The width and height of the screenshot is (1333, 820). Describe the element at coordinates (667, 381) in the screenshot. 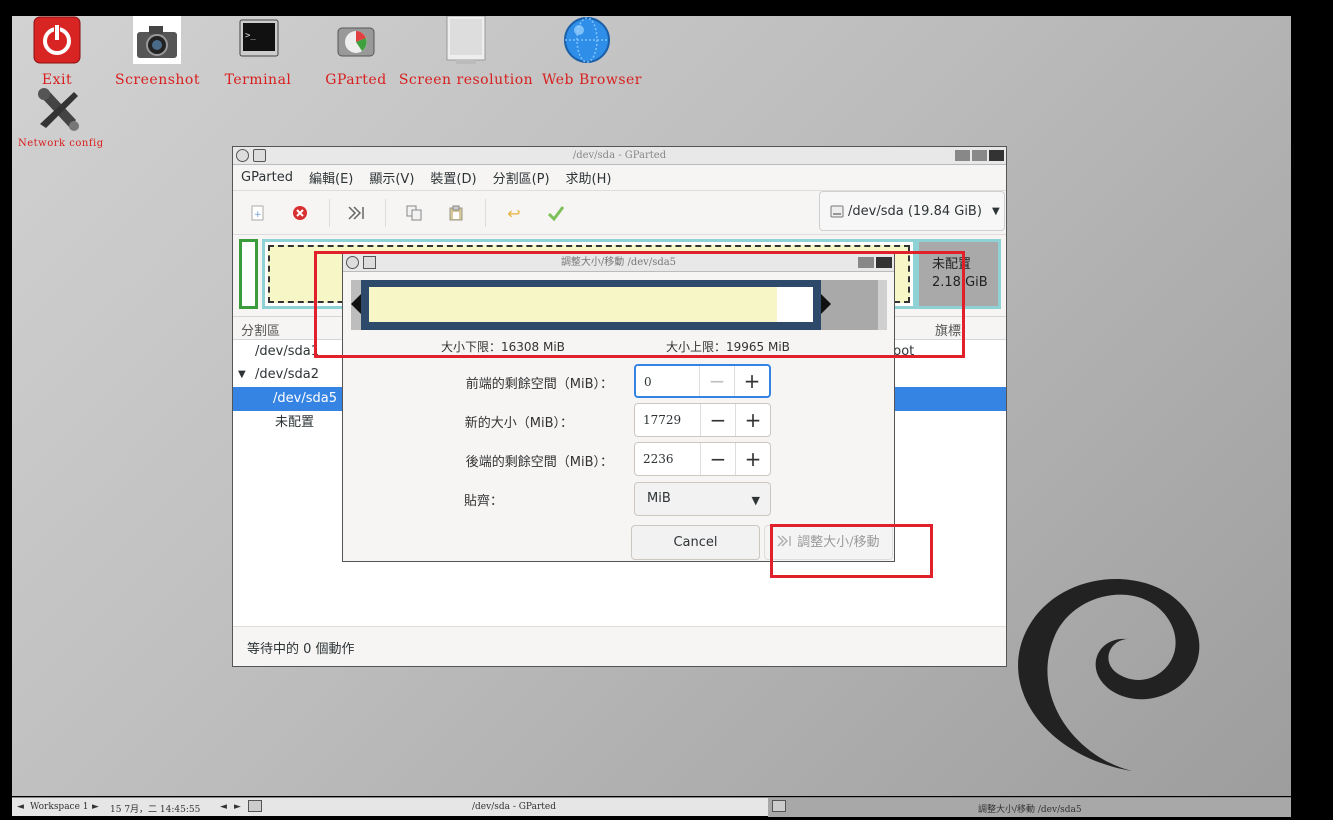

I see `free-before-input: 0` at that location.